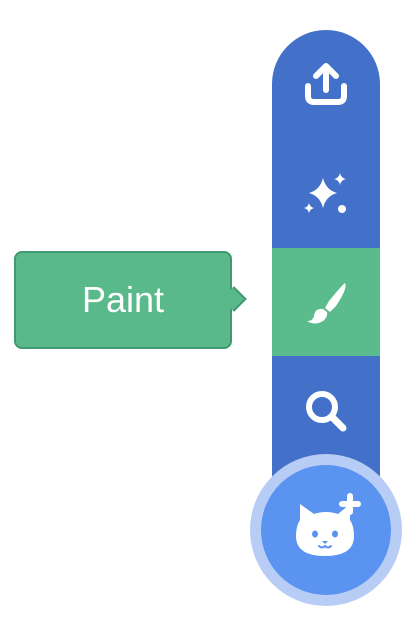  I want to click on sparkle-icon, so click(325, 193).